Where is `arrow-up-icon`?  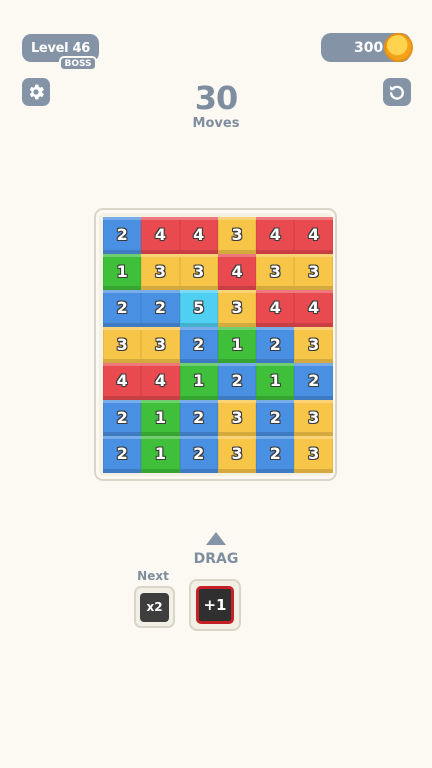
arrow-up-icon is located at coordinates (216, 538).